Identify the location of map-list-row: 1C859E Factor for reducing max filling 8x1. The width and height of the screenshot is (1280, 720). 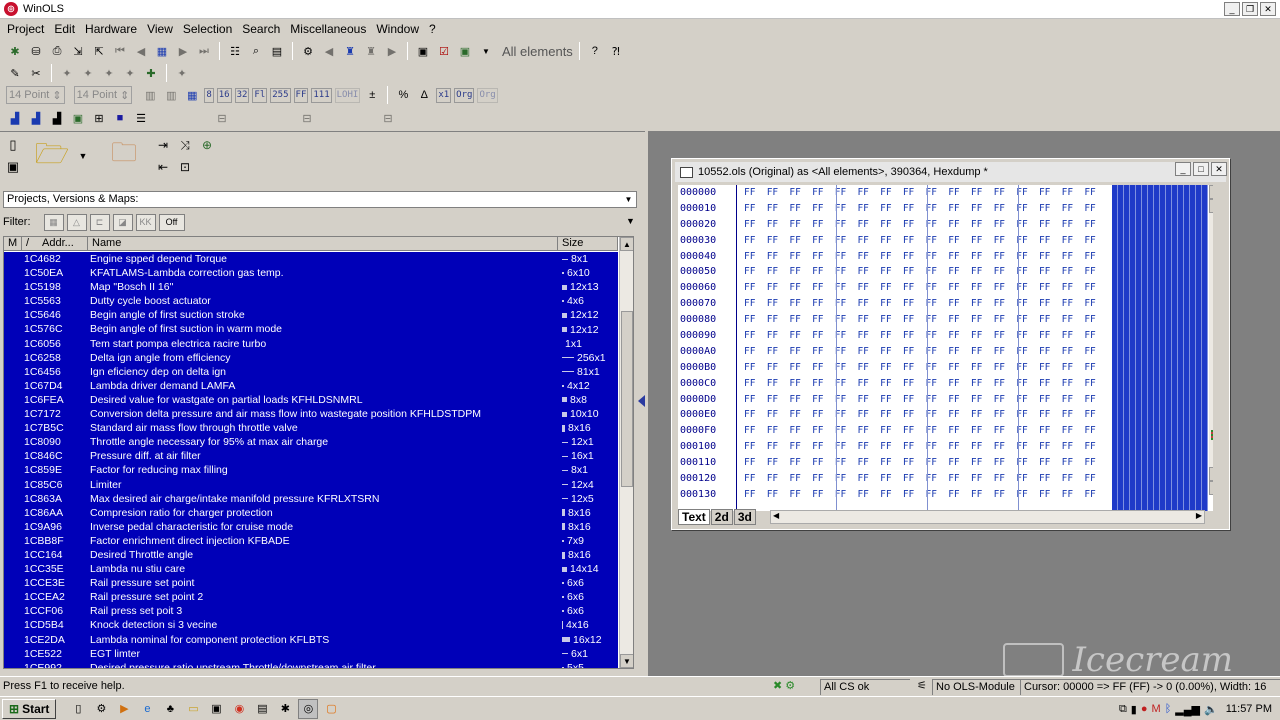
(311, 470).